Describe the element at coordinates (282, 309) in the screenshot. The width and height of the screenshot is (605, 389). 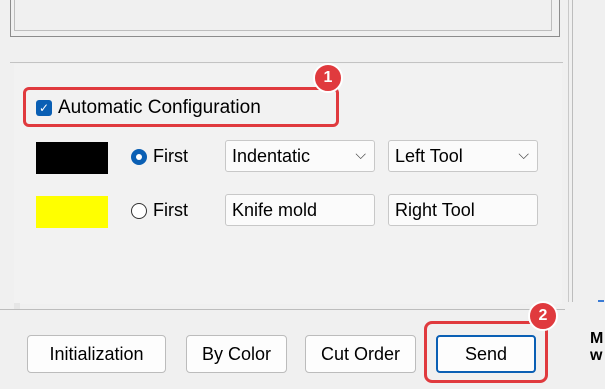
I see `bottom-separator` at that location.